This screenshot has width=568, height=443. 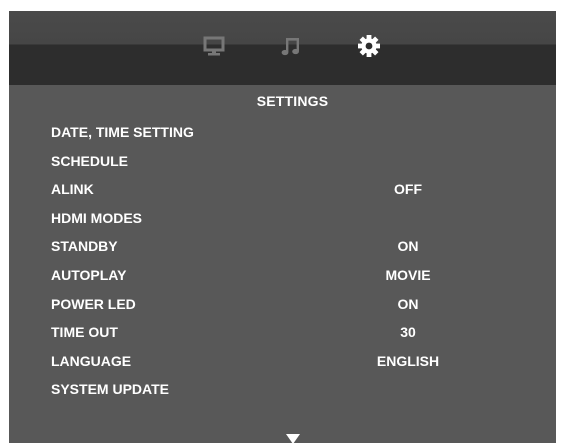 What do you see at coordinates (408, 360) in the screenshot?
I see `menu-item-value: ENGLISH` at bounding box center [408, 360].